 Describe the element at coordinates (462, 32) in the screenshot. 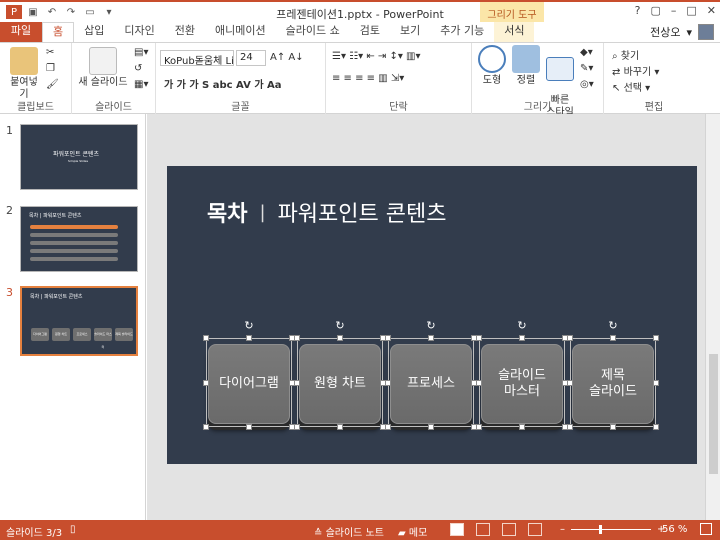

I see `tab-addins: 추가 기능` at that location.